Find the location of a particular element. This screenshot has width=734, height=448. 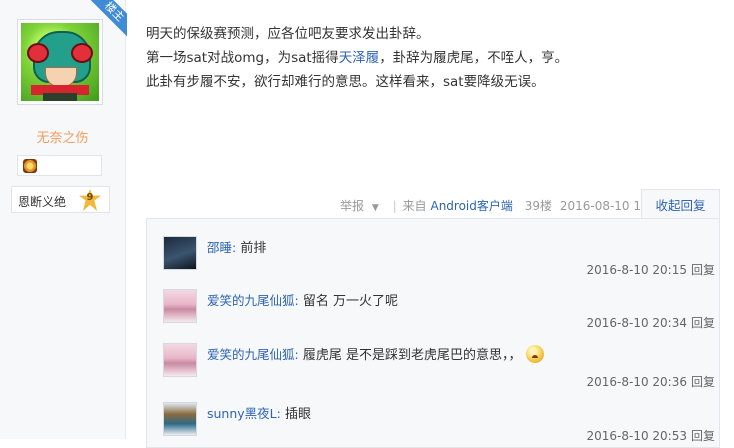

reply-text: 留名 万一火了呢 is located at coordinates (350, 301).